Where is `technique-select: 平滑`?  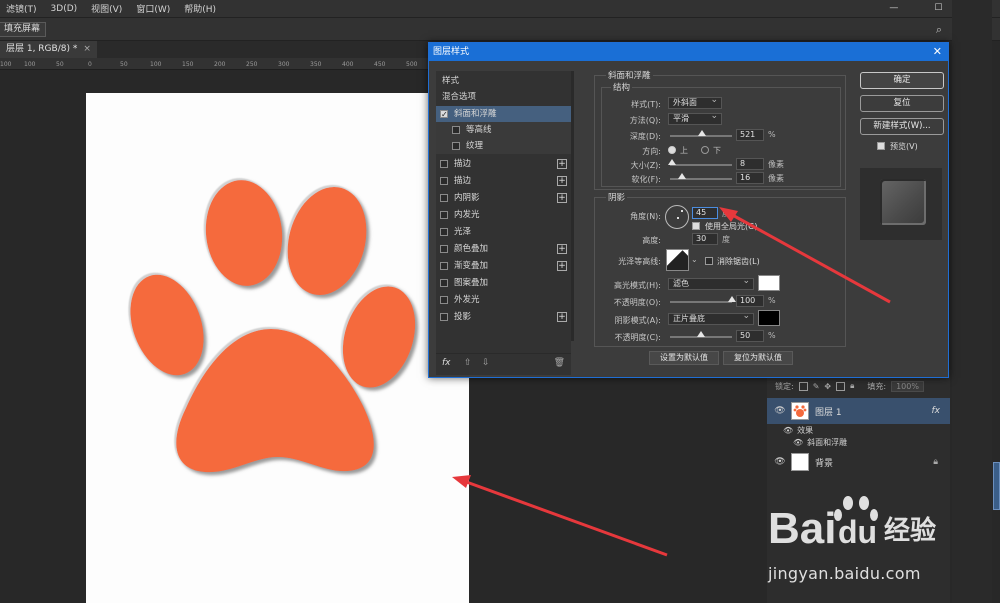
technique-select: 平滑 is located at coordinates (695, 118).